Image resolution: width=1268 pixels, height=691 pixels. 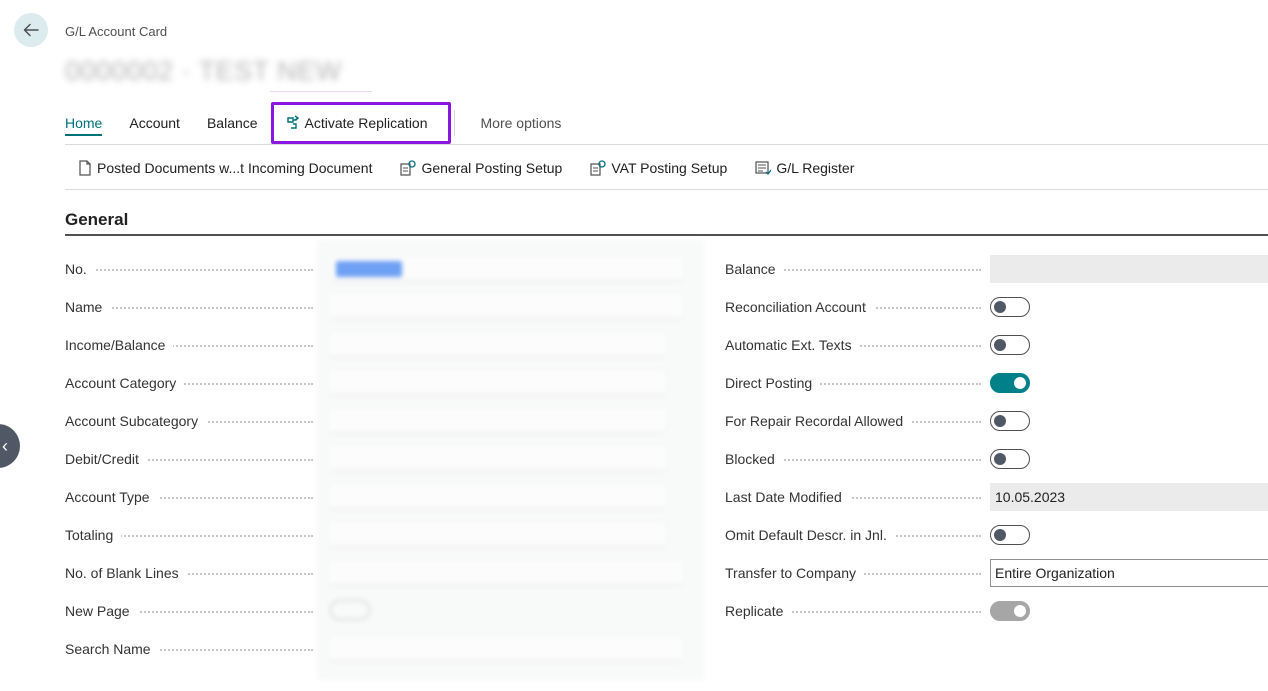 I want to click on field-label-balance: Balance, so click(x=754, y=269).